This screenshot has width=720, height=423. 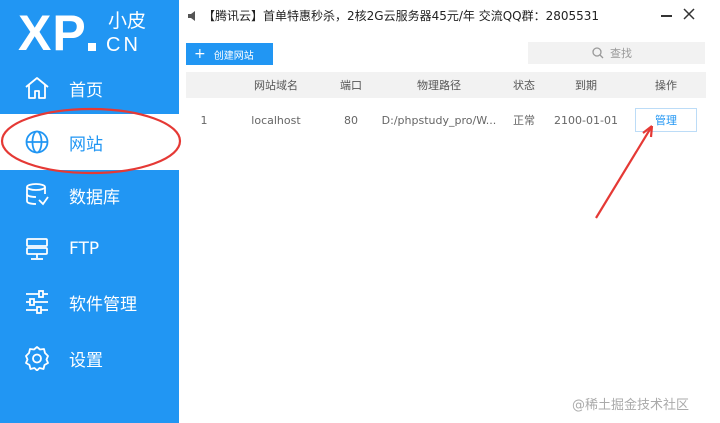 What do you see at coordinates (123, 45) in the screenshot?
I see `logo-cn-domain: CN` at bounding box center [123, 45].